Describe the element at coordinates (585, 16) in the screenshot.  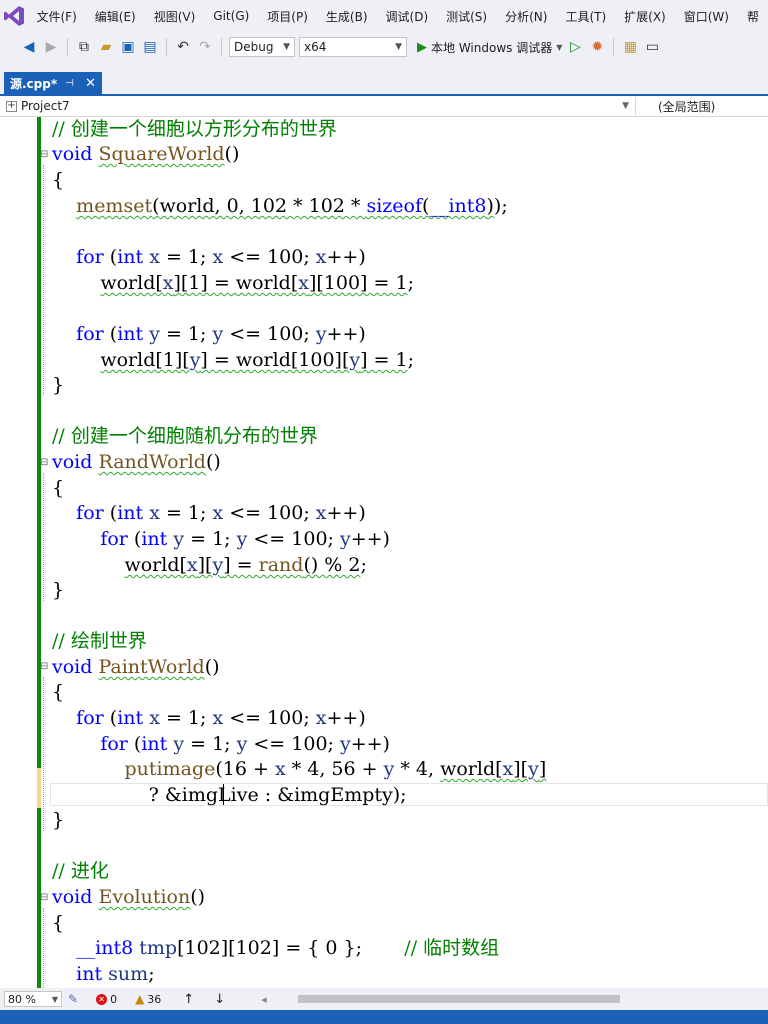
I see `menu-tools: 工具(T)` at that location.